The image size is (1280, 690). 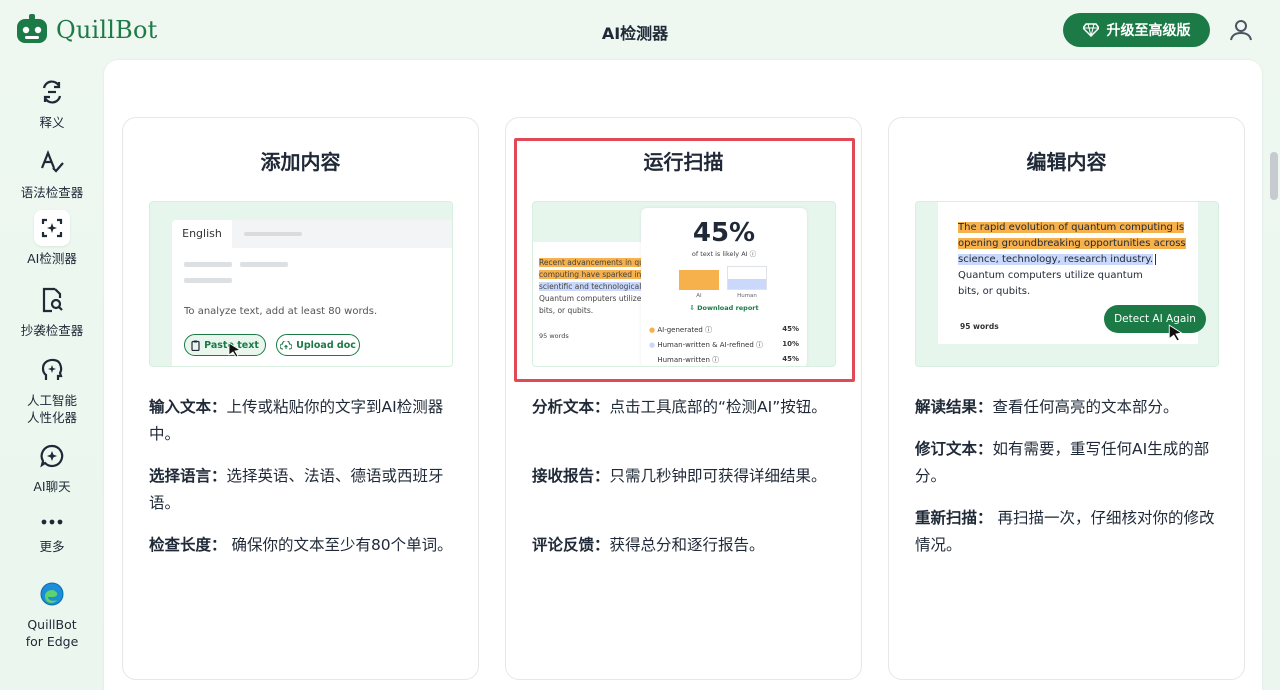 What do you see at coordinates (1066, 162) in the screenshot?
I see `card-title: 编辑内容` at bounding box center [1066, 162].